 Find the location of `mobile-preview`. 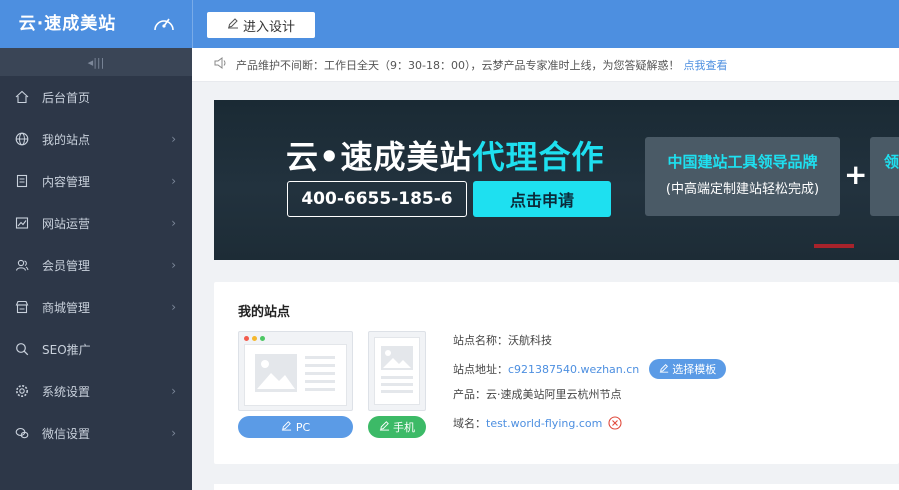

mobile-preview is located at coordinates (397, 371).